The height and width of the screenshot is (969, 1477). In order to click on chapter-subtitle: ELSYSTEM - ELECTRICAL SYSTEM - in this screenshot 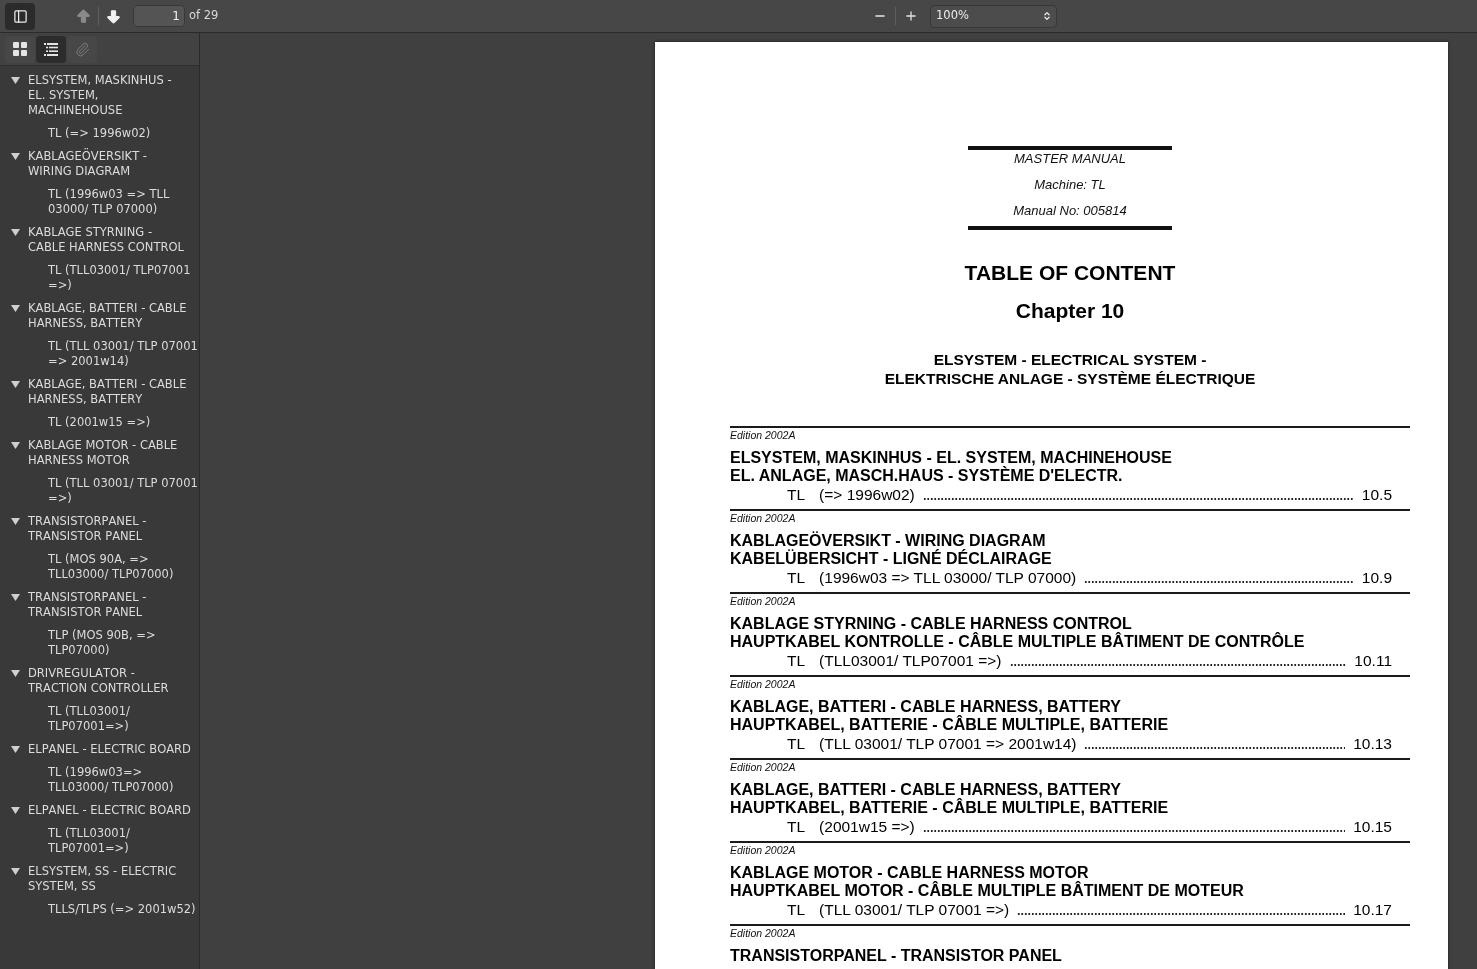, I will do `click(1070, 359)`.